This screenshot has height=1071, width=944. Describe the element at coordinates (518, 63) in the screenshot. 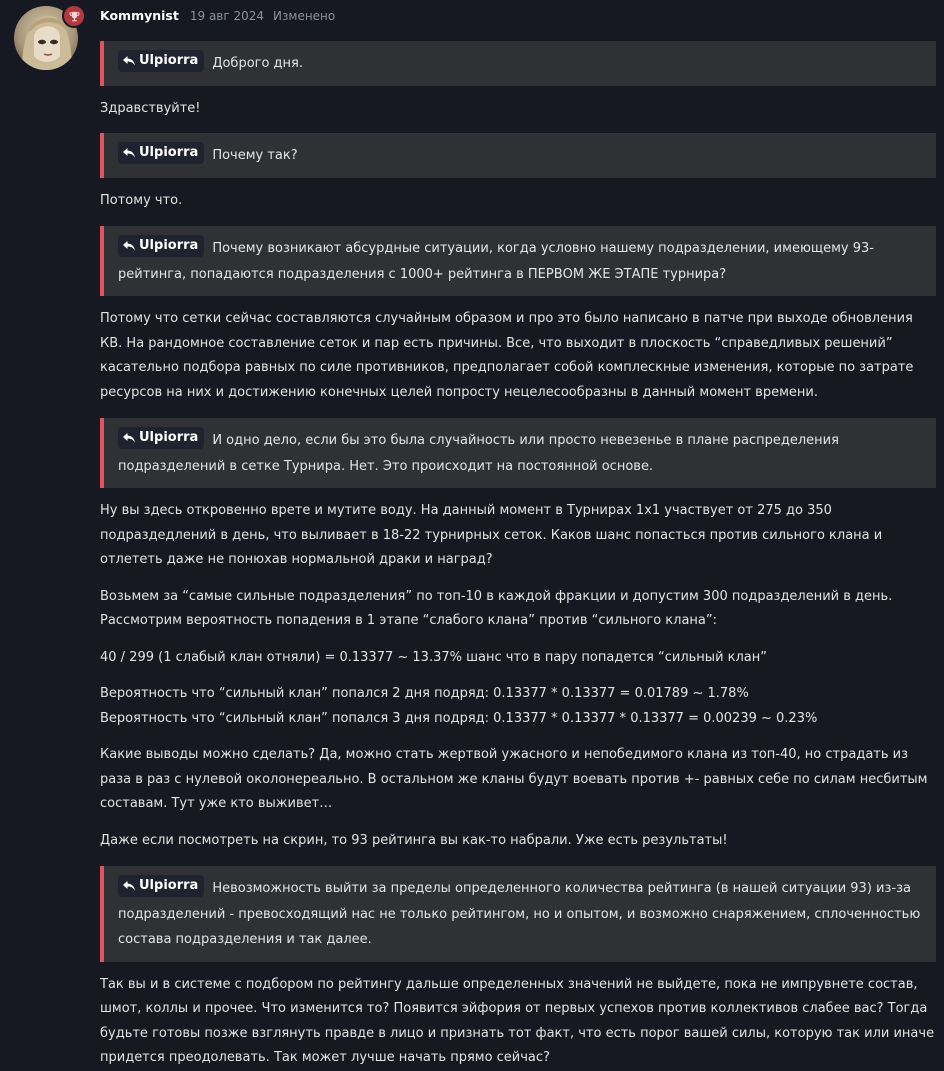

I see `quote-block: Ulpiorra Доброго дня.` at that location.